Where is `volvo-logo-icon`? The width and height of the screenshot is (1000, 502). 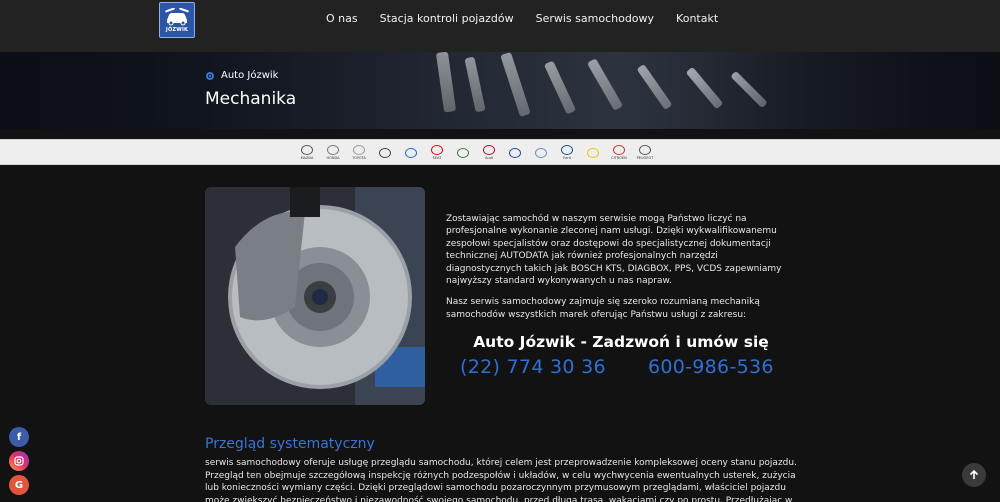
volvo-logo-icon is located at coordinates (541, 152).